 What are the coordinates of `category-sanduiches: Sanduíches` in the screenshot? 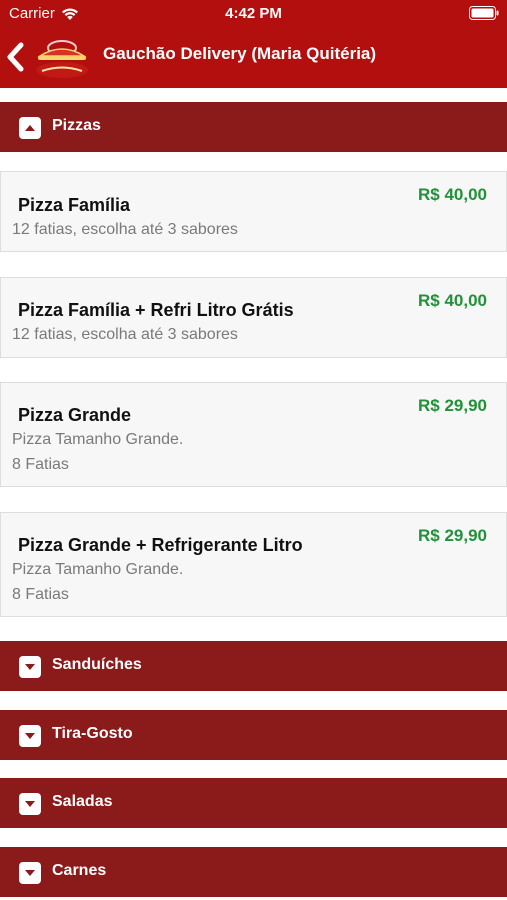 It's located at (253, 666).